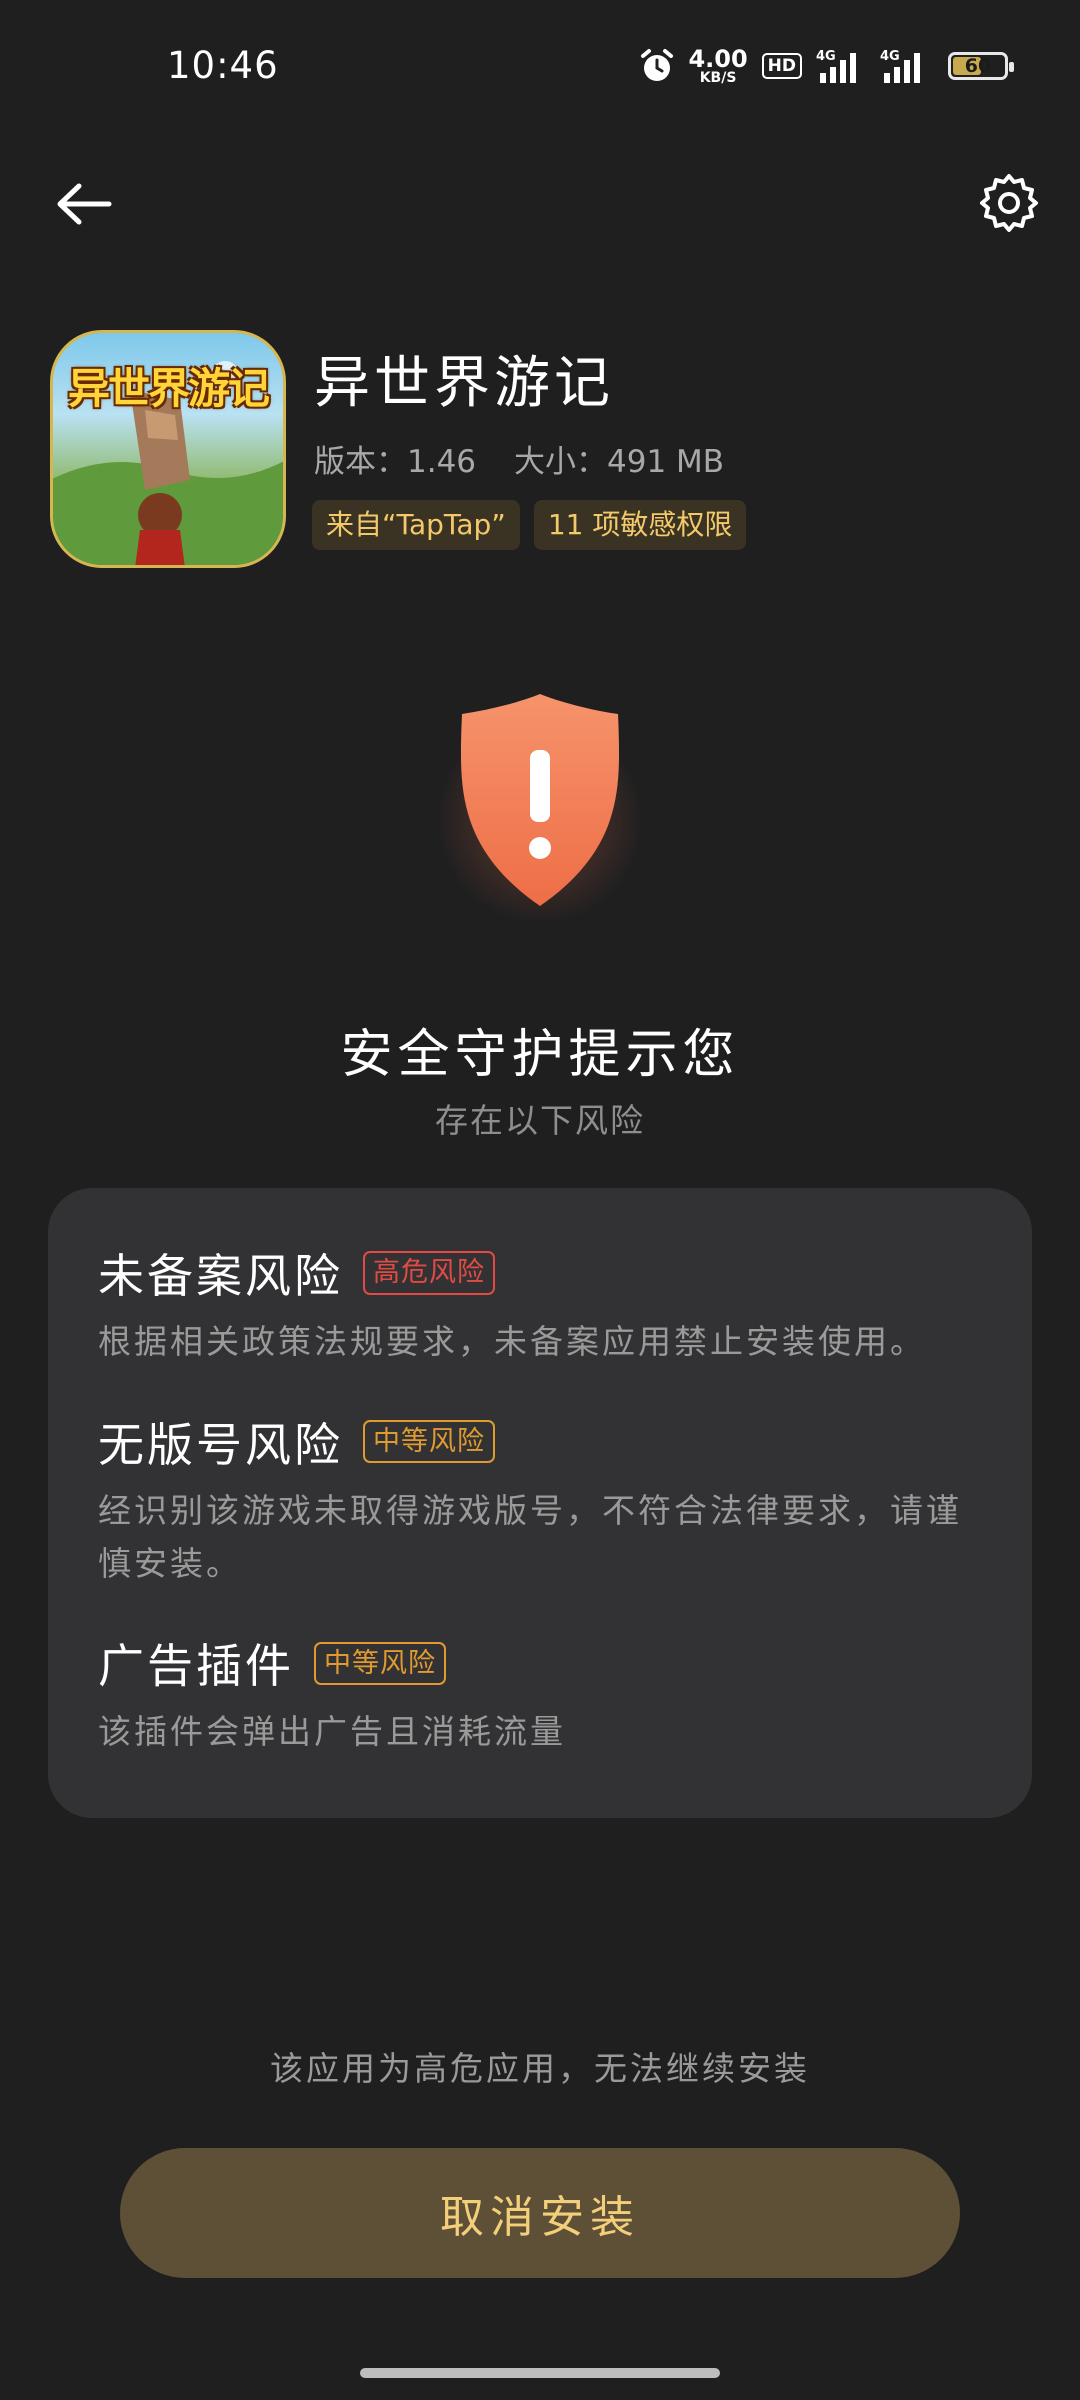 This screenshot has width=1080, height=2400. Describe the element at coordinates (168, 449) in the screenshot. I see `app-icon: 异世界游记` at that location.